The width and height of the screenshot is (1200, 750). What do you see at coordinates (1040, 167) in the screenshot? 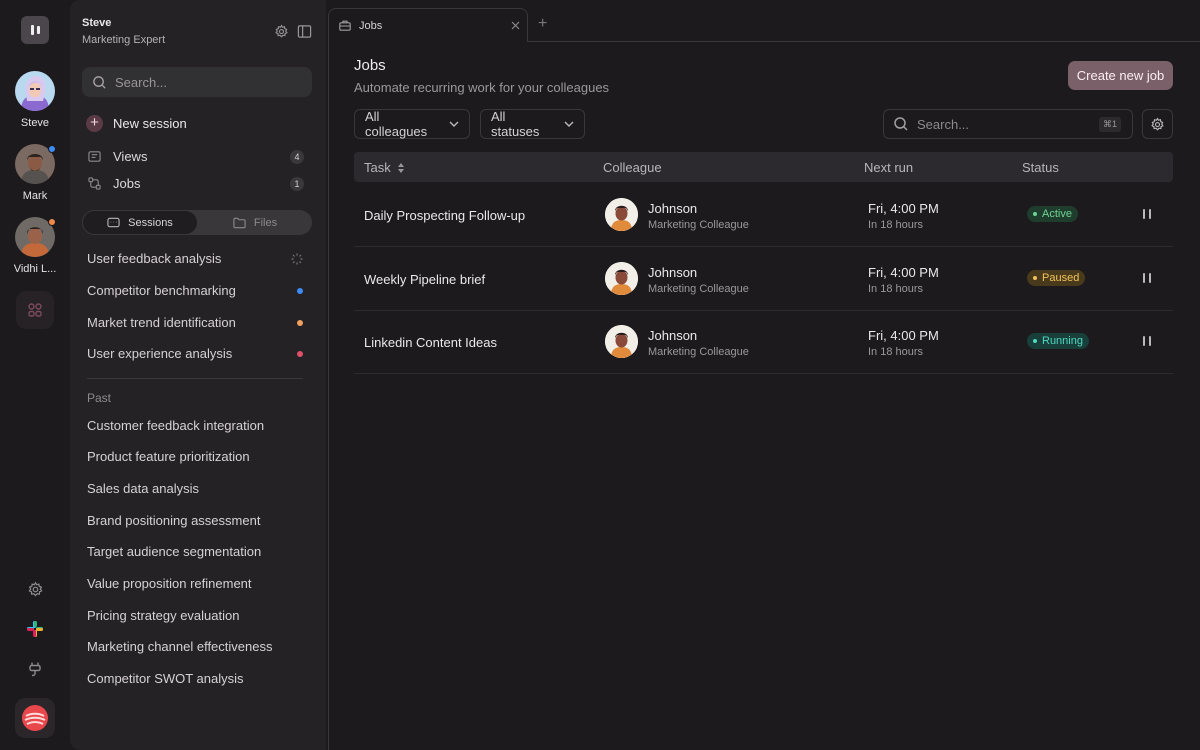
I see `column-header-status: Status` at bounding box center [1040, 167].